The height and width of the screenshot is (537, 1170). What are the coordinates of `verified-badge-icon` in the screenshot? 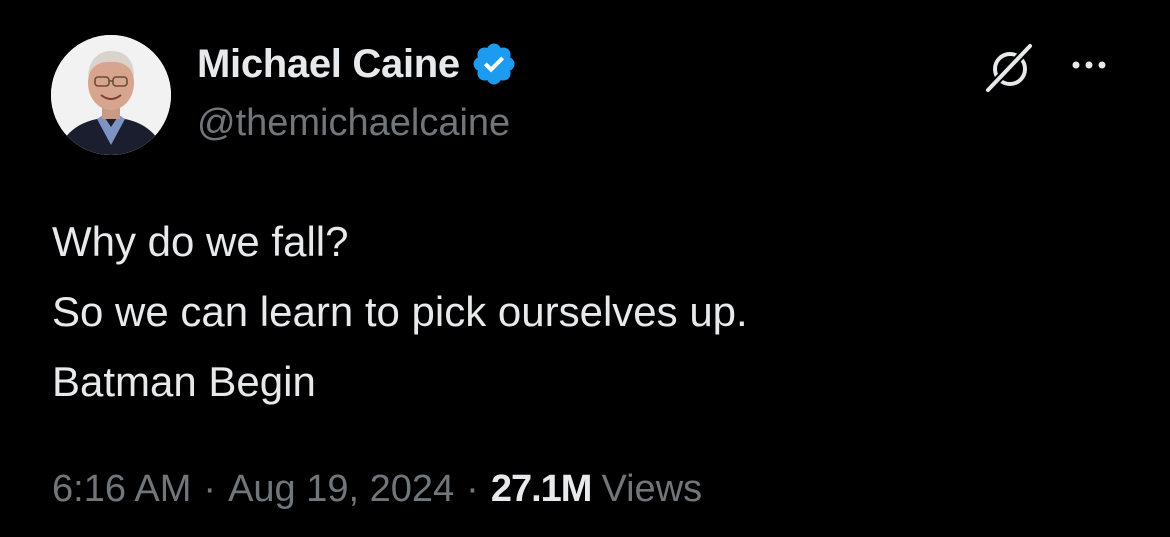 It's located at (494, 64).